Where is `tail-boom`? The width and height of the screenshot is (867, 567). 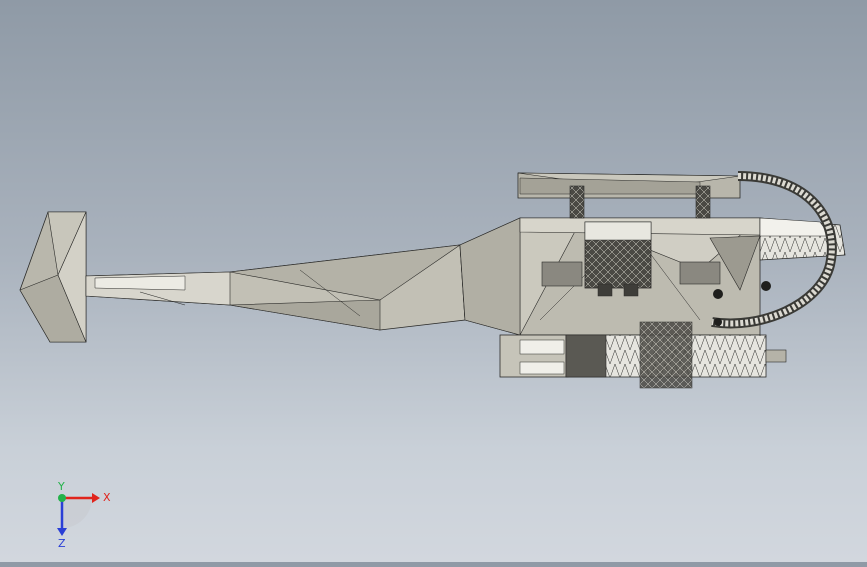
tail-boom is located at coordinates (275, 287).